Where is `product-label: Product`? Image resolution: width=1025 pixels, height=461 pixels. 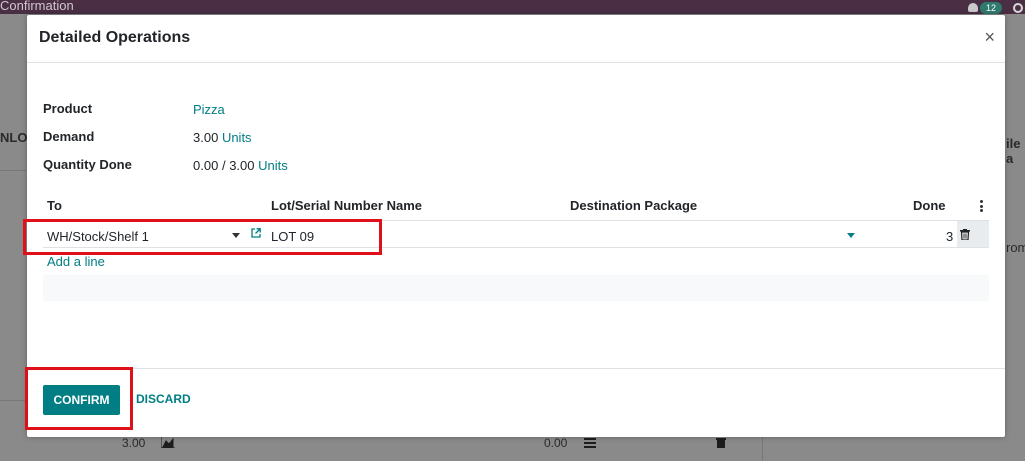
product-label: Product is located at coordinates (68, 108).